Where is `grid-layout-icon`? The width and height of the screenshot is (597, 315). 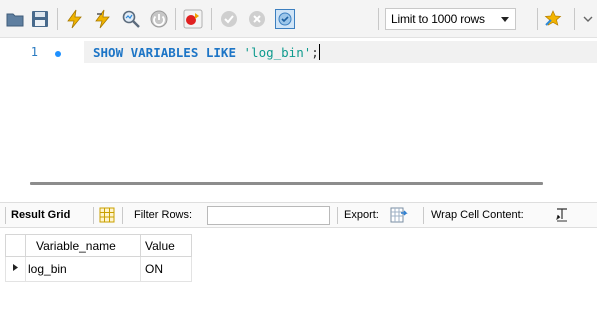 grid-layout-icon is located at coordinates (107, 216).